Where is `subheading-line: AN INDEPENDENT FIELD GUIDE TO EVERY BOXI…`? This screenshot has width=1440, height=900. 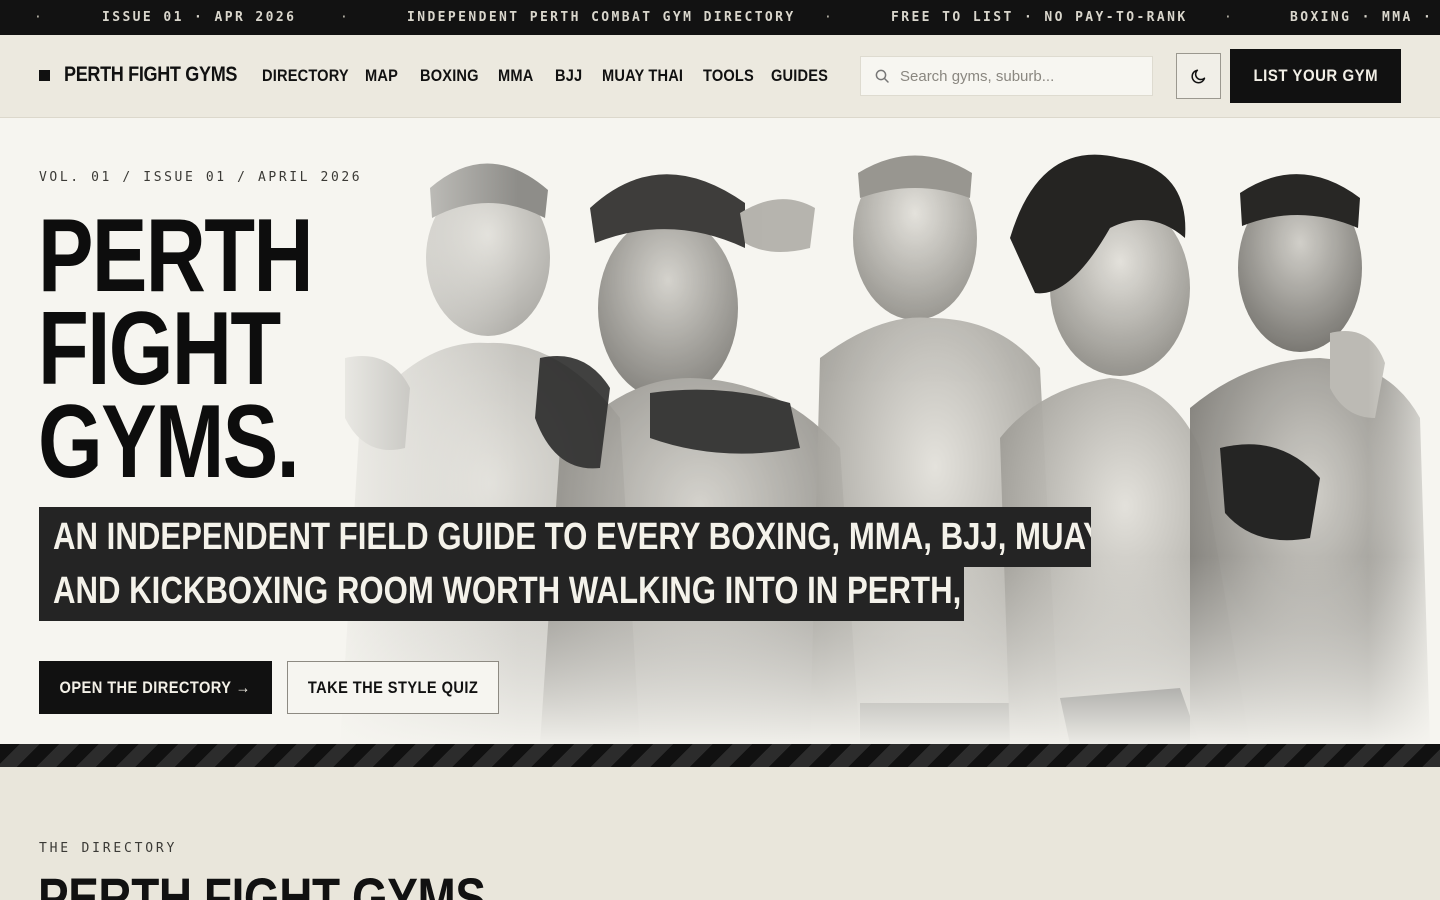 subheading-line: AN INDEPENDENT FIELD GUIDE TO EVERY BOXI… is located at coordinates (565, 537).